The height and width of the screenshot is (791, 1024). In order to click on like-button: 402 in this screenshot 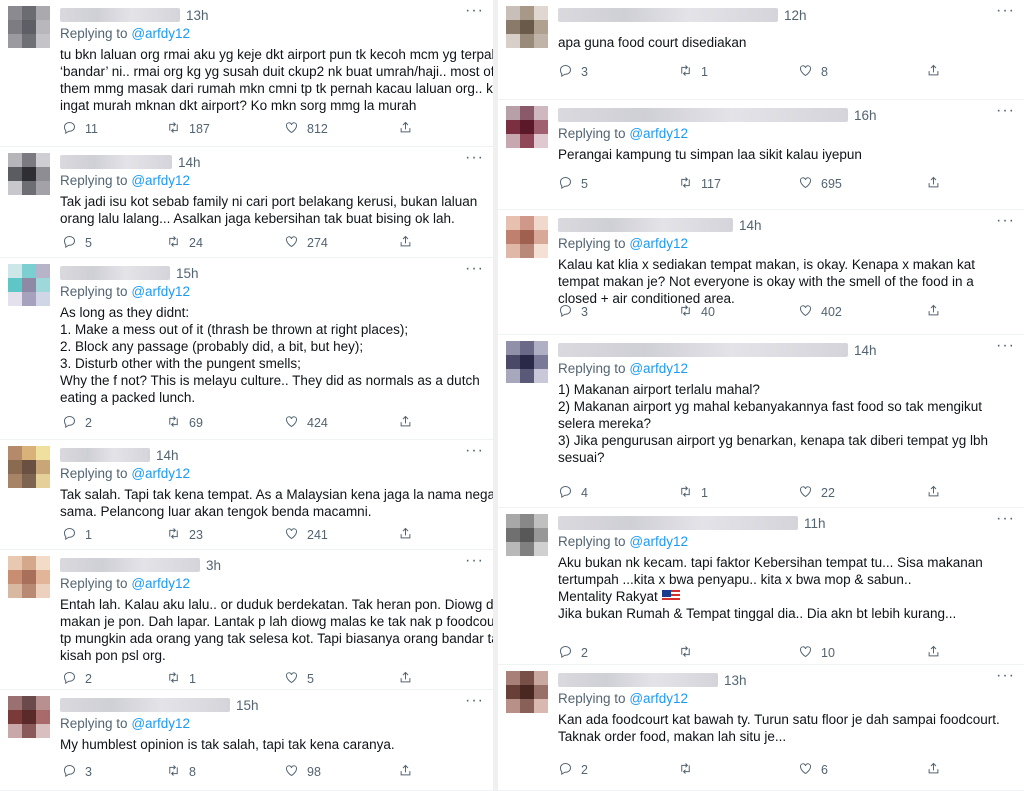, I will do `click(820, 312)`.